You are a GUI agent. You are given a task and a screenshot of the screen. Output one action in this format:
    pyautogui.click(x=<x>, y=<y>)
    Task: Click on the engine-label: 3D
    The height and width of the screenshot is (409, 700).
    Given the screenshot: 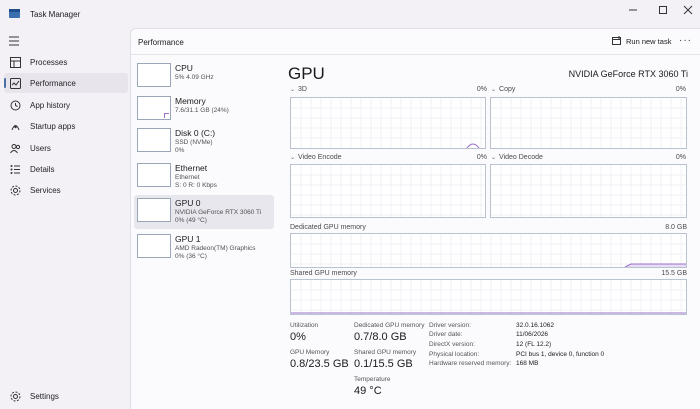 What is the action you would take?
    pyautogui.click(x=302, y=89)
    